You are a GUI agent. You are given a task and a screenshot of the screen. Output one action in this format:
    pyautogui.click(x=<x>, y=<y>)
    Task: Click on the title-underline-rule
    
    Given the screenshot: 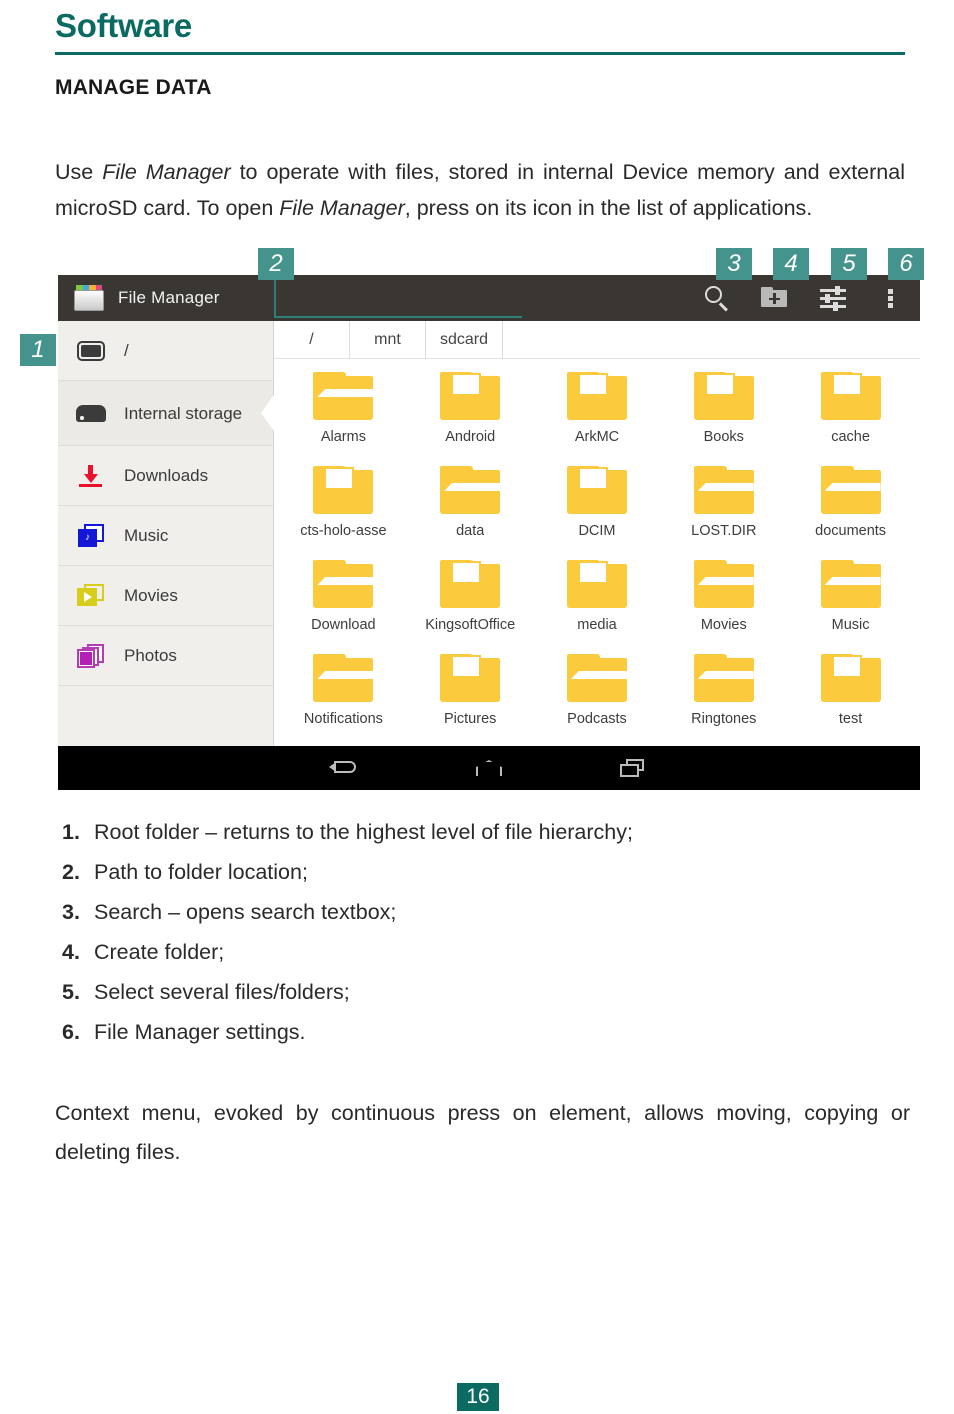 What is the action you would take?
    pyautogui.click(x=480, y=53)
    